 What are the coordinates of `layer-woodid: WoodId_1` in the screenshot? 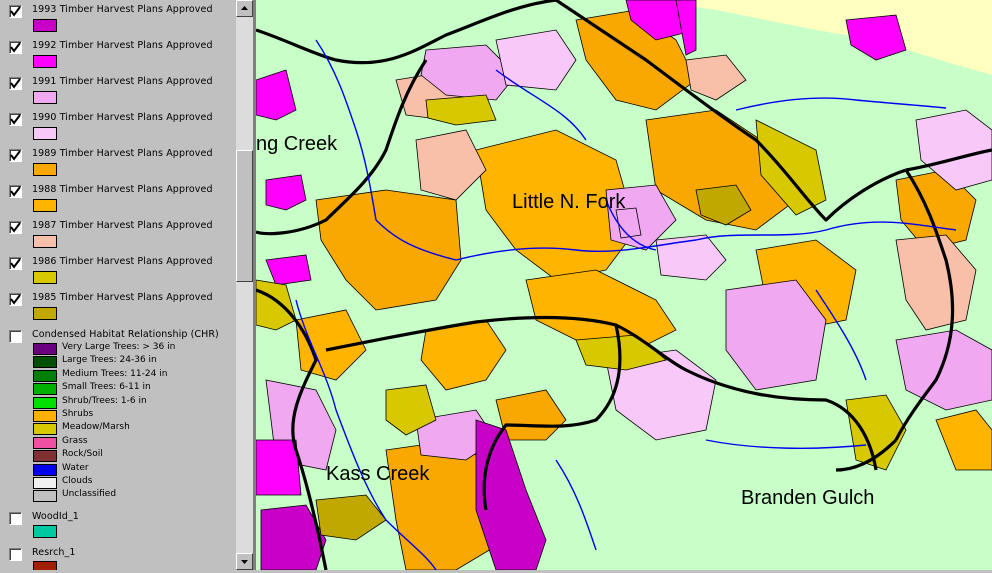 It's located at (118, 527).